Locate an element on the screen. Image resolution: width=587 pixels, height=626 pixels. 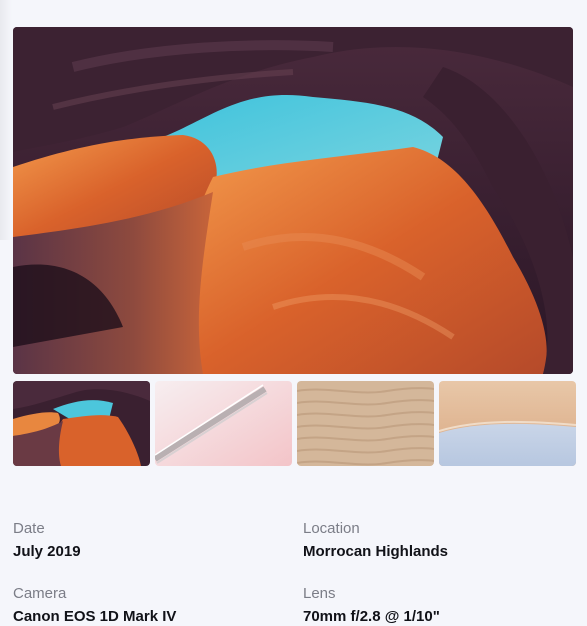
lens-label: Lens is located at coordinates (319, 593).